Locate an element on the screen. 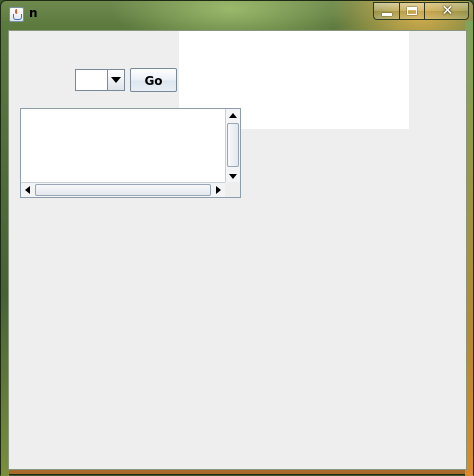 This screenshot has height=476, width=474. vertical-scroll-thumb is located at coordinates (233, 145).